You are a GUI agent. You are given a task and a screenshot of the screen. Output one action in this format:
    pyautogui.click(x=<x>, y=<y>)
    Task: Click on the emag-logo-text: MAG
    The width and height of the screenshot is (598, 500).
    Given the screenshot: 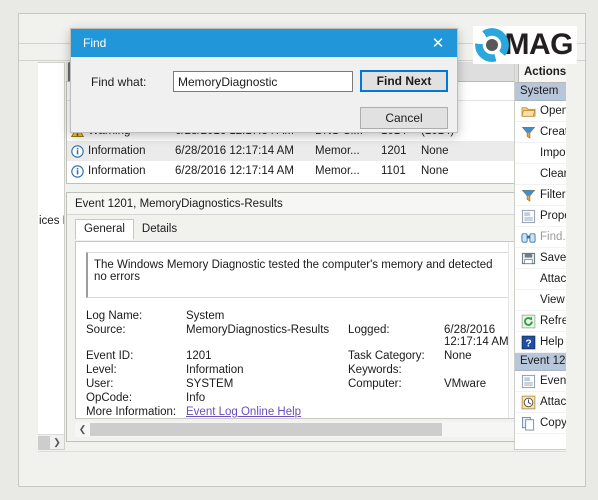 What is the action you would take?
    pyautogui.click(x=539, y=44)
    